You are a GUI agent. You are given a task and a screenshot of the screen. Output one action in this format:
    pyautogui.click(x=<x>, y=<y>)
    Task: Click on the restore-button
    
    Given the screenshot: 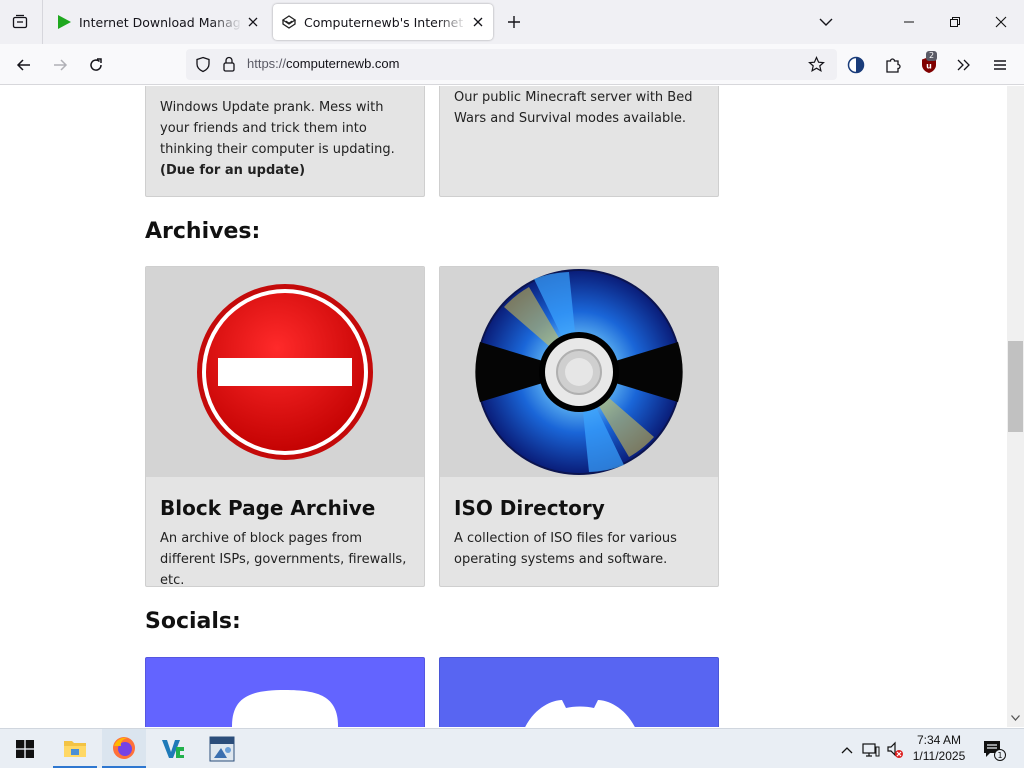 What is the action you would take?
    pyautogui.click(x=955, y=22)
    